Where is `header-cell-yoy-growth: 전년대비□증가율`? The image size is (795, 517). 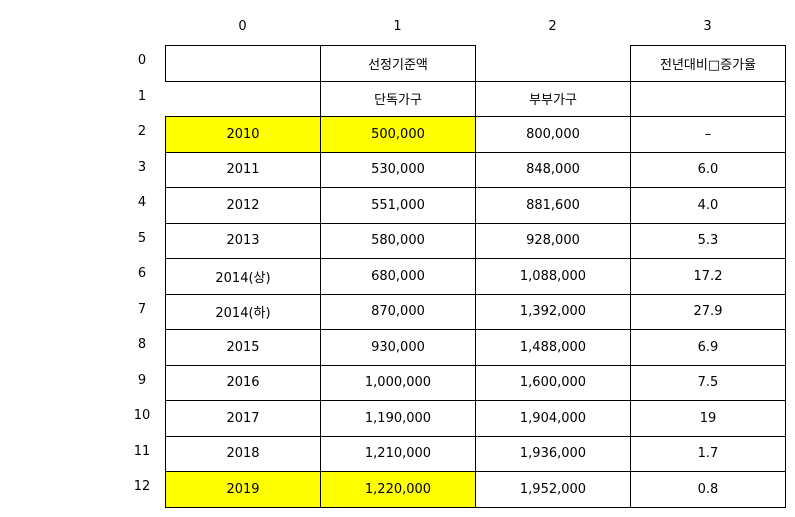 header-cell-yoy-growth: 전년대비□증가율 is located at coordinates (708, 63).